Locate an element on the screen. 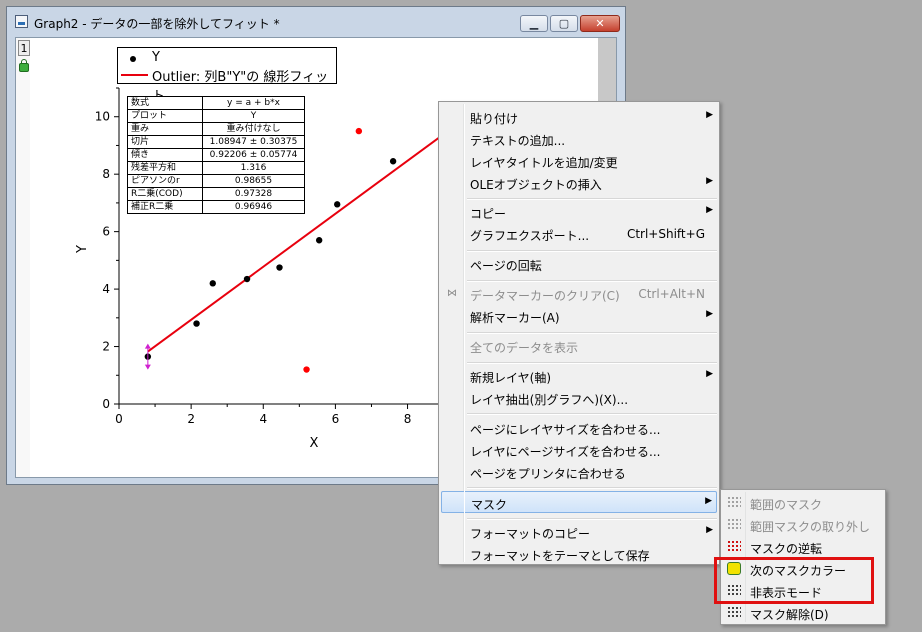 This screenshot has height=632, width=922. menu-item-label: フォーマットをテーマとして保存 is located at coordinates (560, 556).